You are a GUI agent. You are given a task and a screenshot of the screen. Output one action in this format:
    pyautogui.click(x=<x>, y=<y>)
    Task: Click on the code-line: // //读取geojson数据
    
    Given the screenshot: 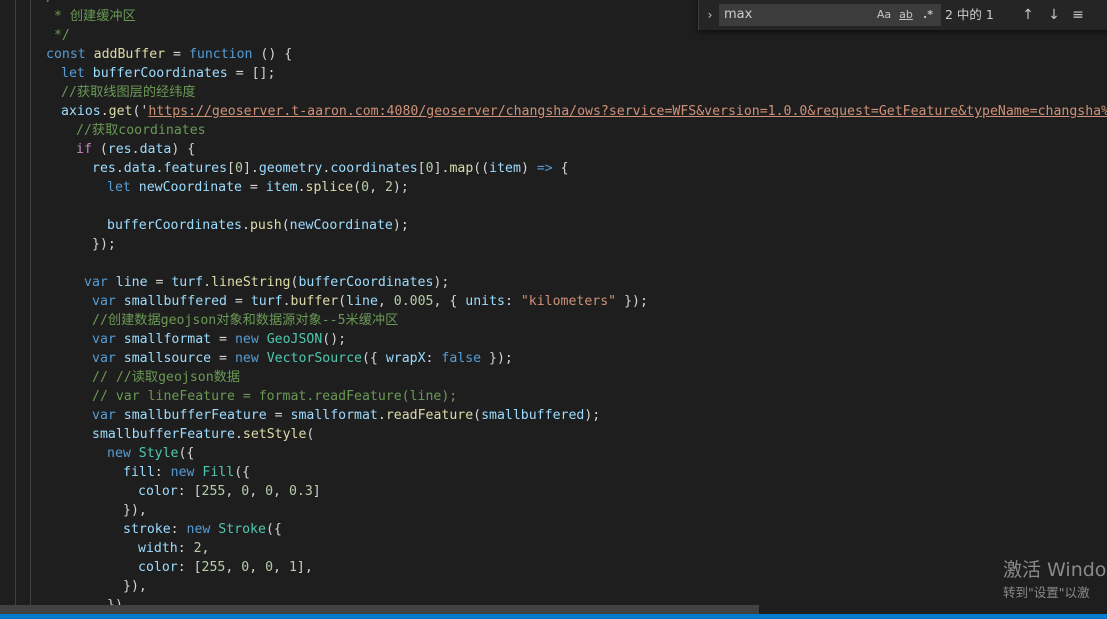 What is the action you would take?
    pyautogui.click(x=553, y=377)
    